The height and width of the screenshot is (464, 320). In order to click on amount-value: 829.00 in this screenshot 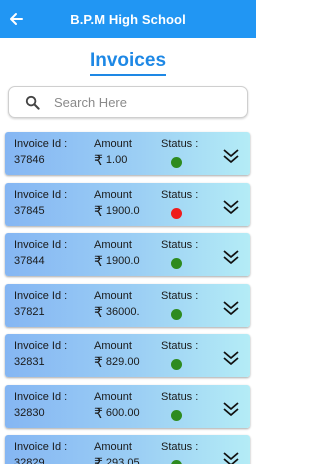, I will do `click(122, 362)`.